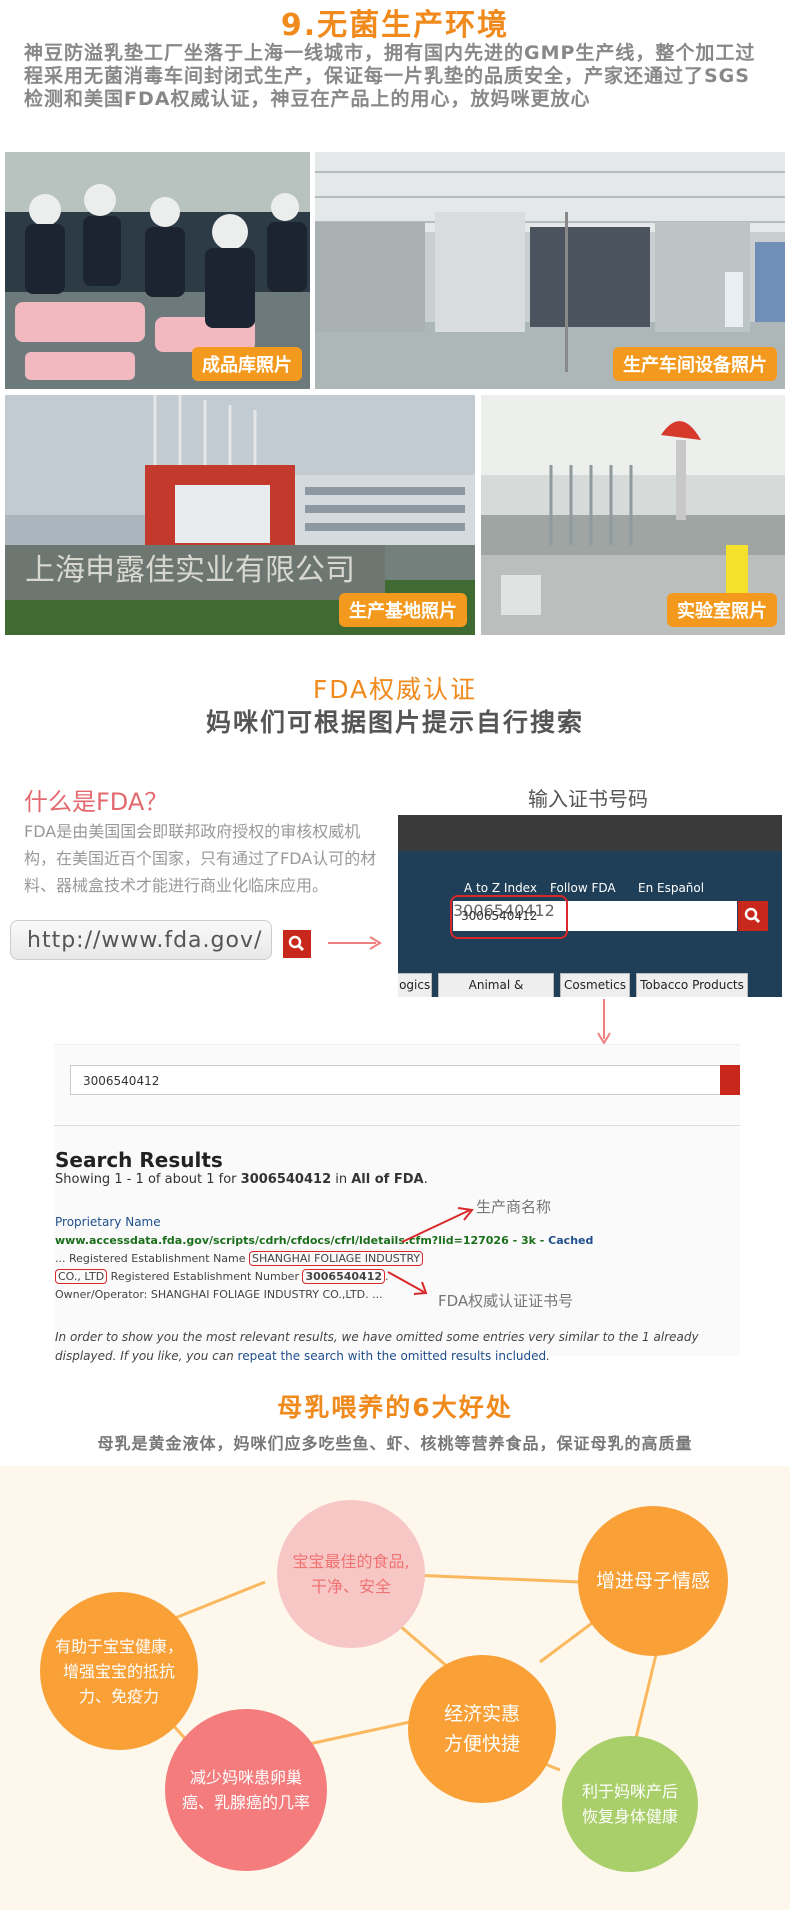 The image size is (790, 1914). What do you see at coordinates (633, 515) in the screenshot?
I see `photo-lab: 实验室照片` at bounding box center [633, 515].